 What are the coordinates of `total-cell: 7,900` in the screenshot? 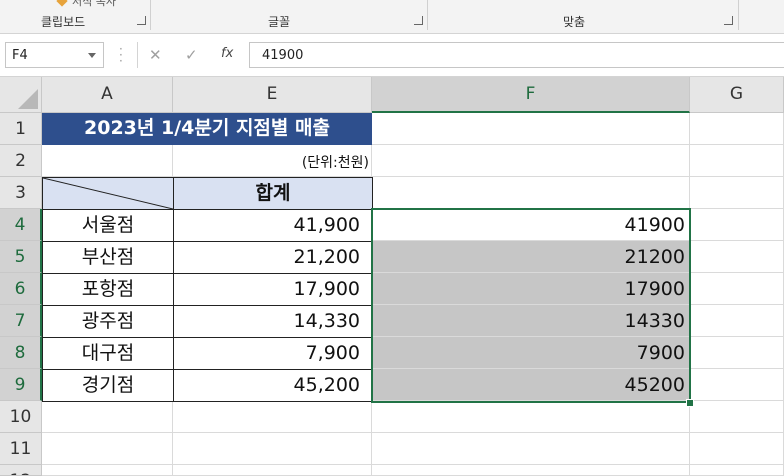 It's located at (273, 353).